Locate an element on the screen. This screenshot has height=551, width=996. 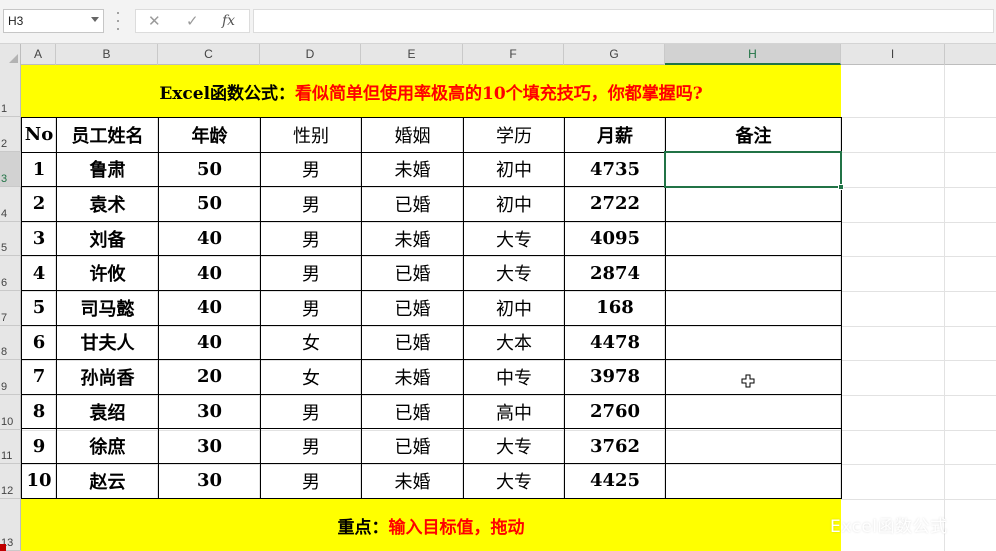
column-header-f: F is located at coordinates (513, 54).